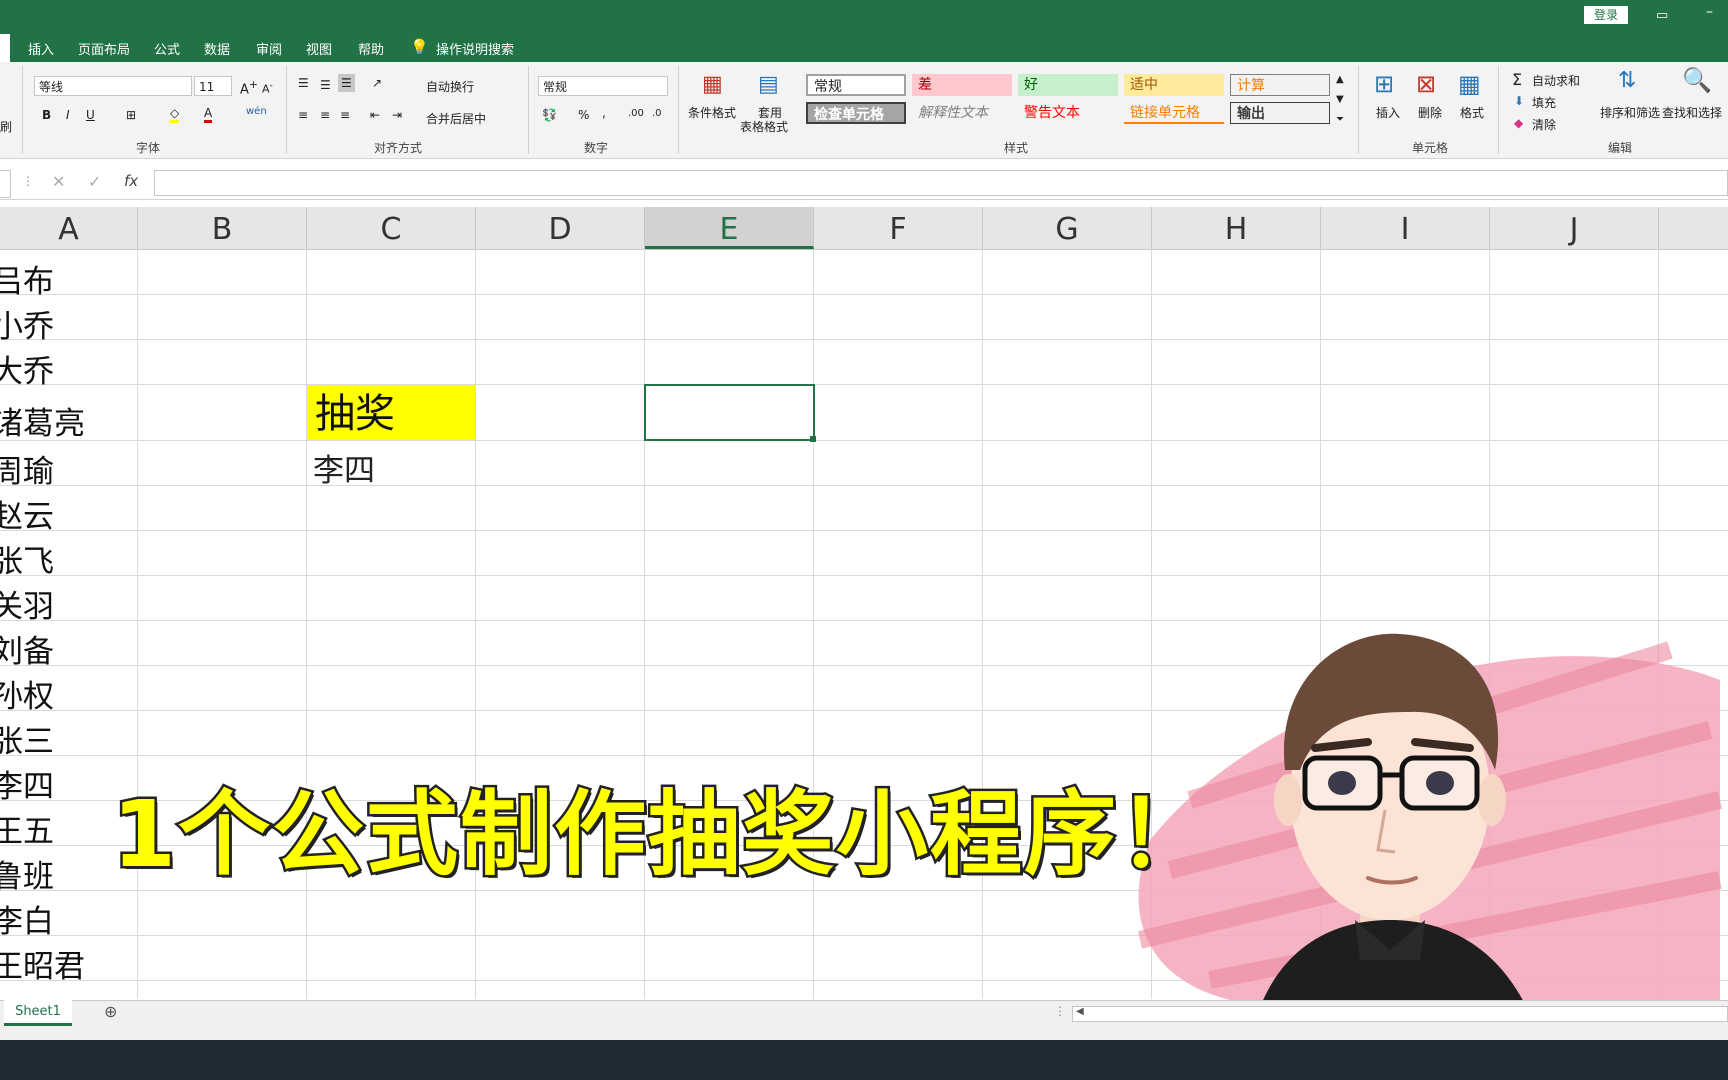 This screenshot has width=1728, height=1080. Describe the element at coordinates (27, 693) in the screenshot. I see `cell-a10: 孙权` at that location.